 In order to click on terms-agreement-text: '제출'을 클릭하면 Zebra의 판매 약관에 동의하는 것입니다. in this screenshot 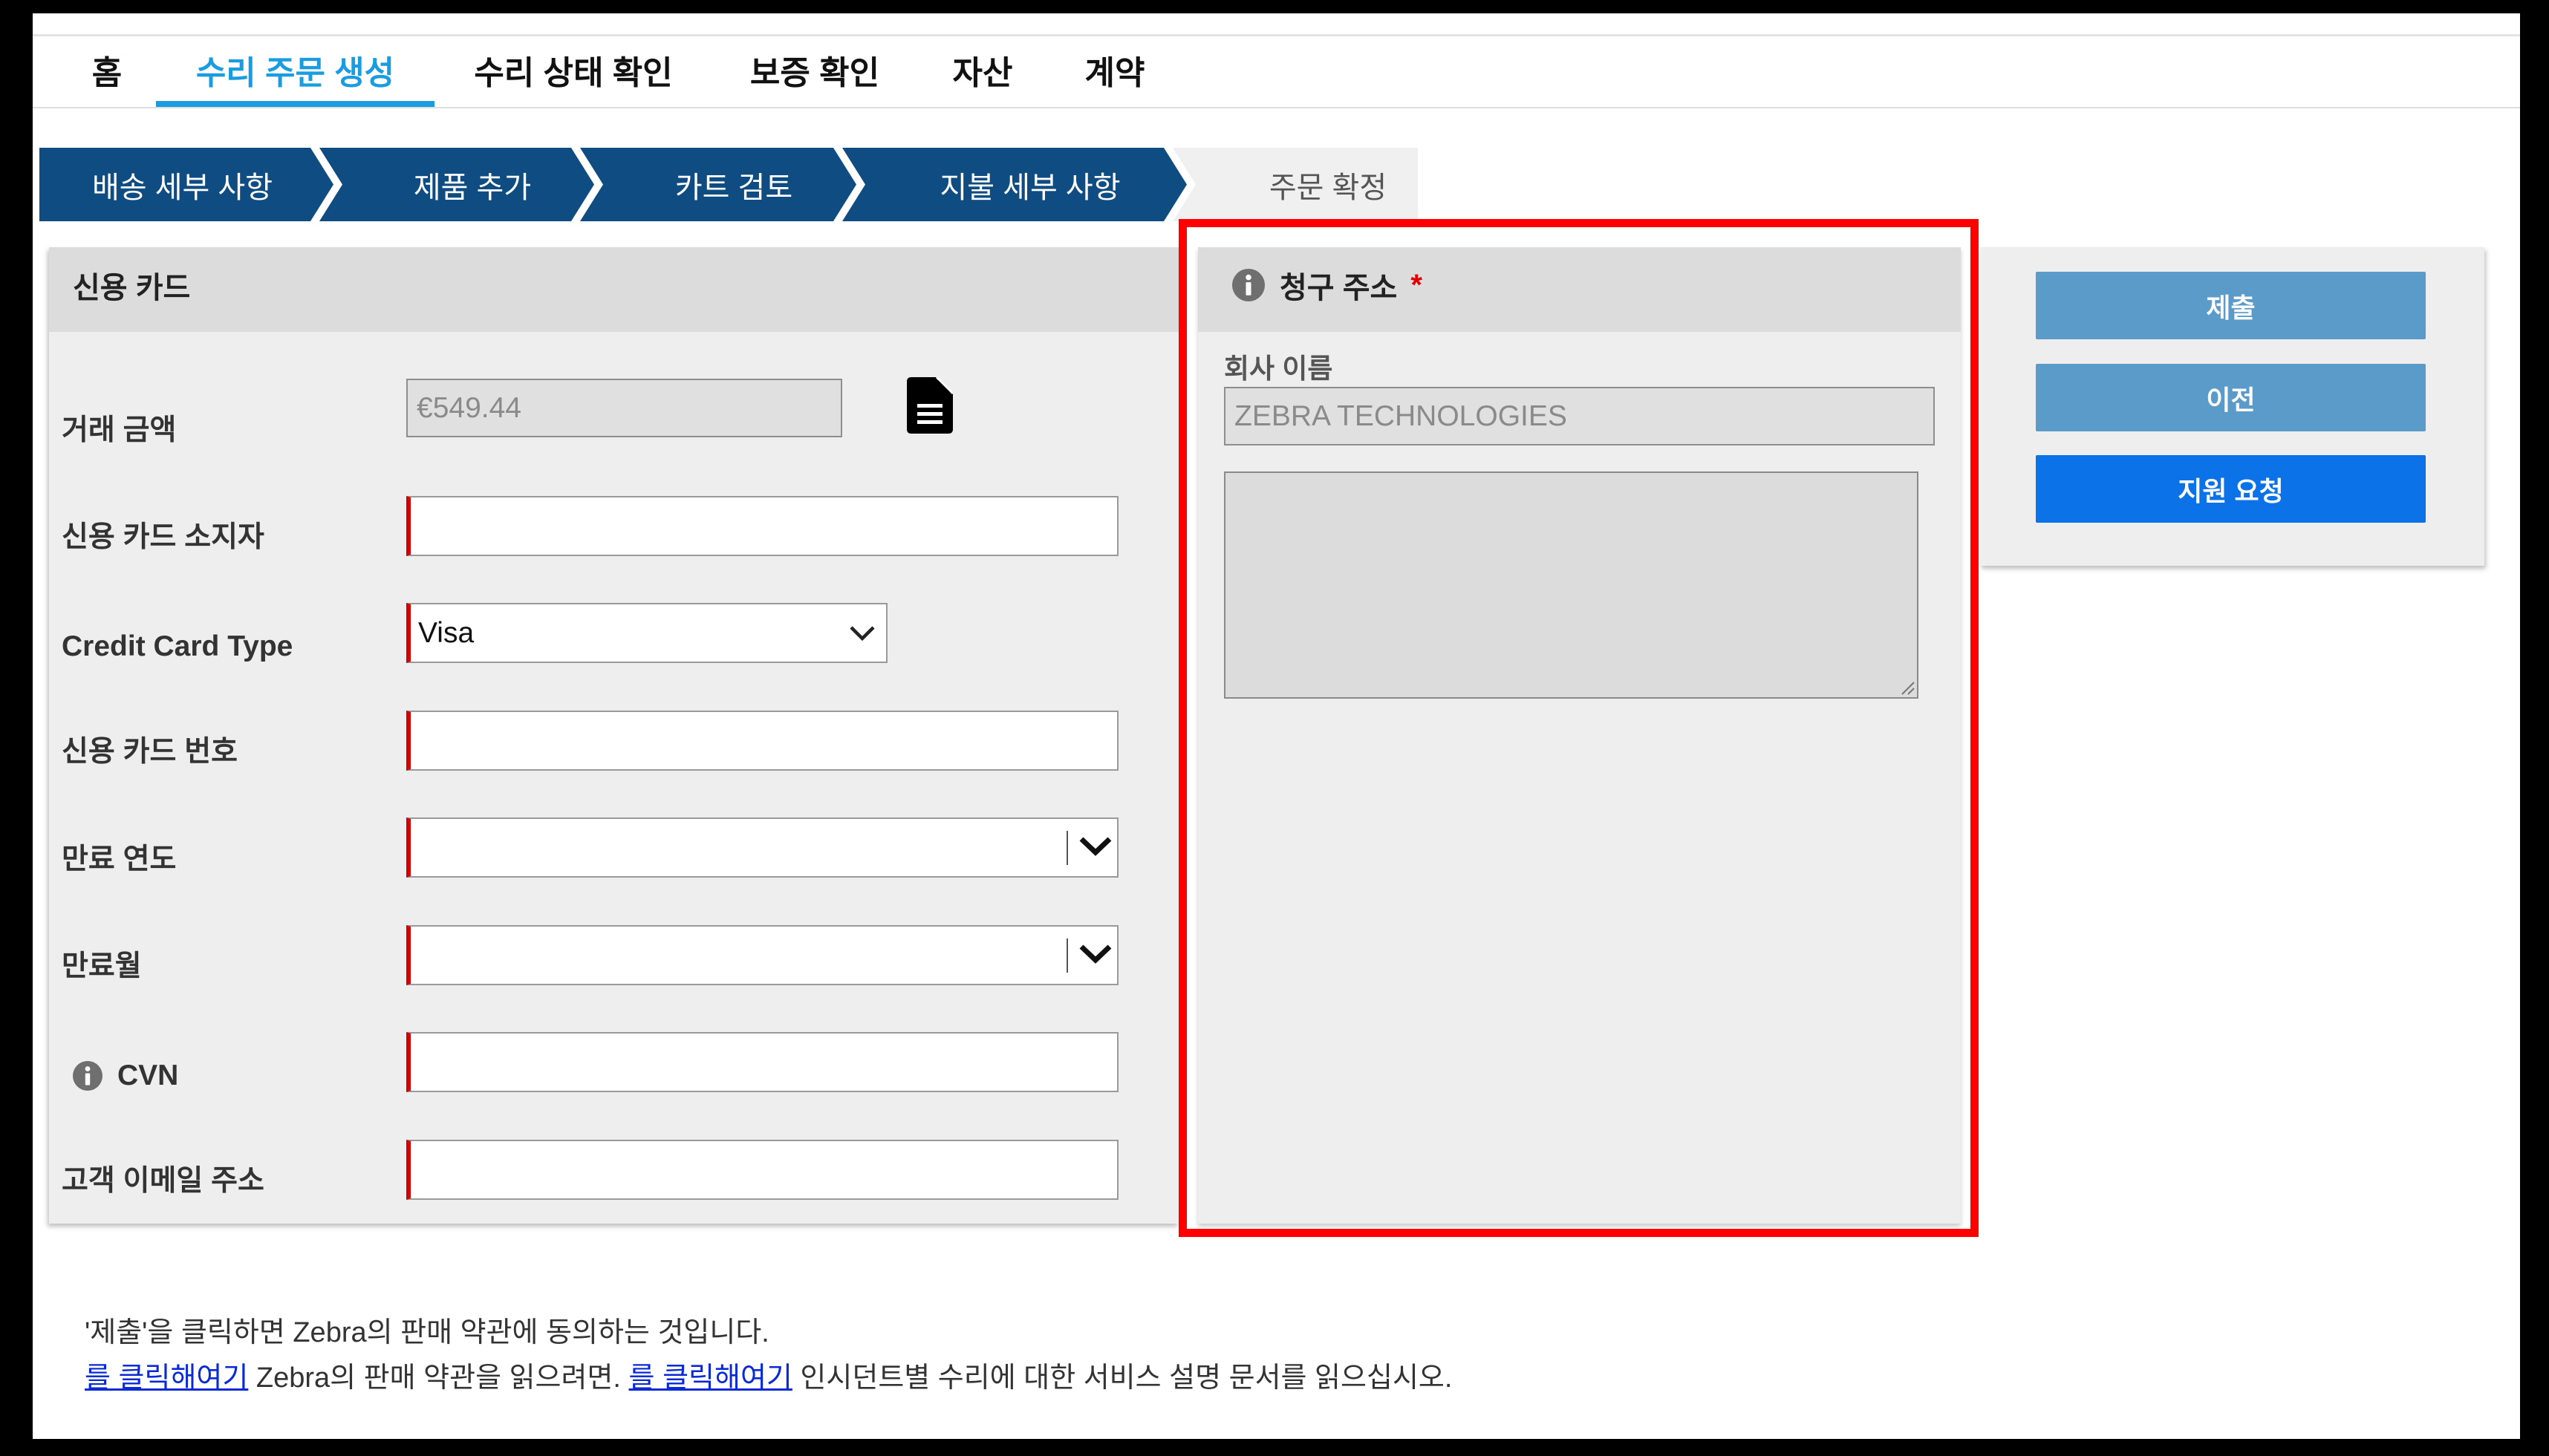, I will do `click(427, 1332)`.